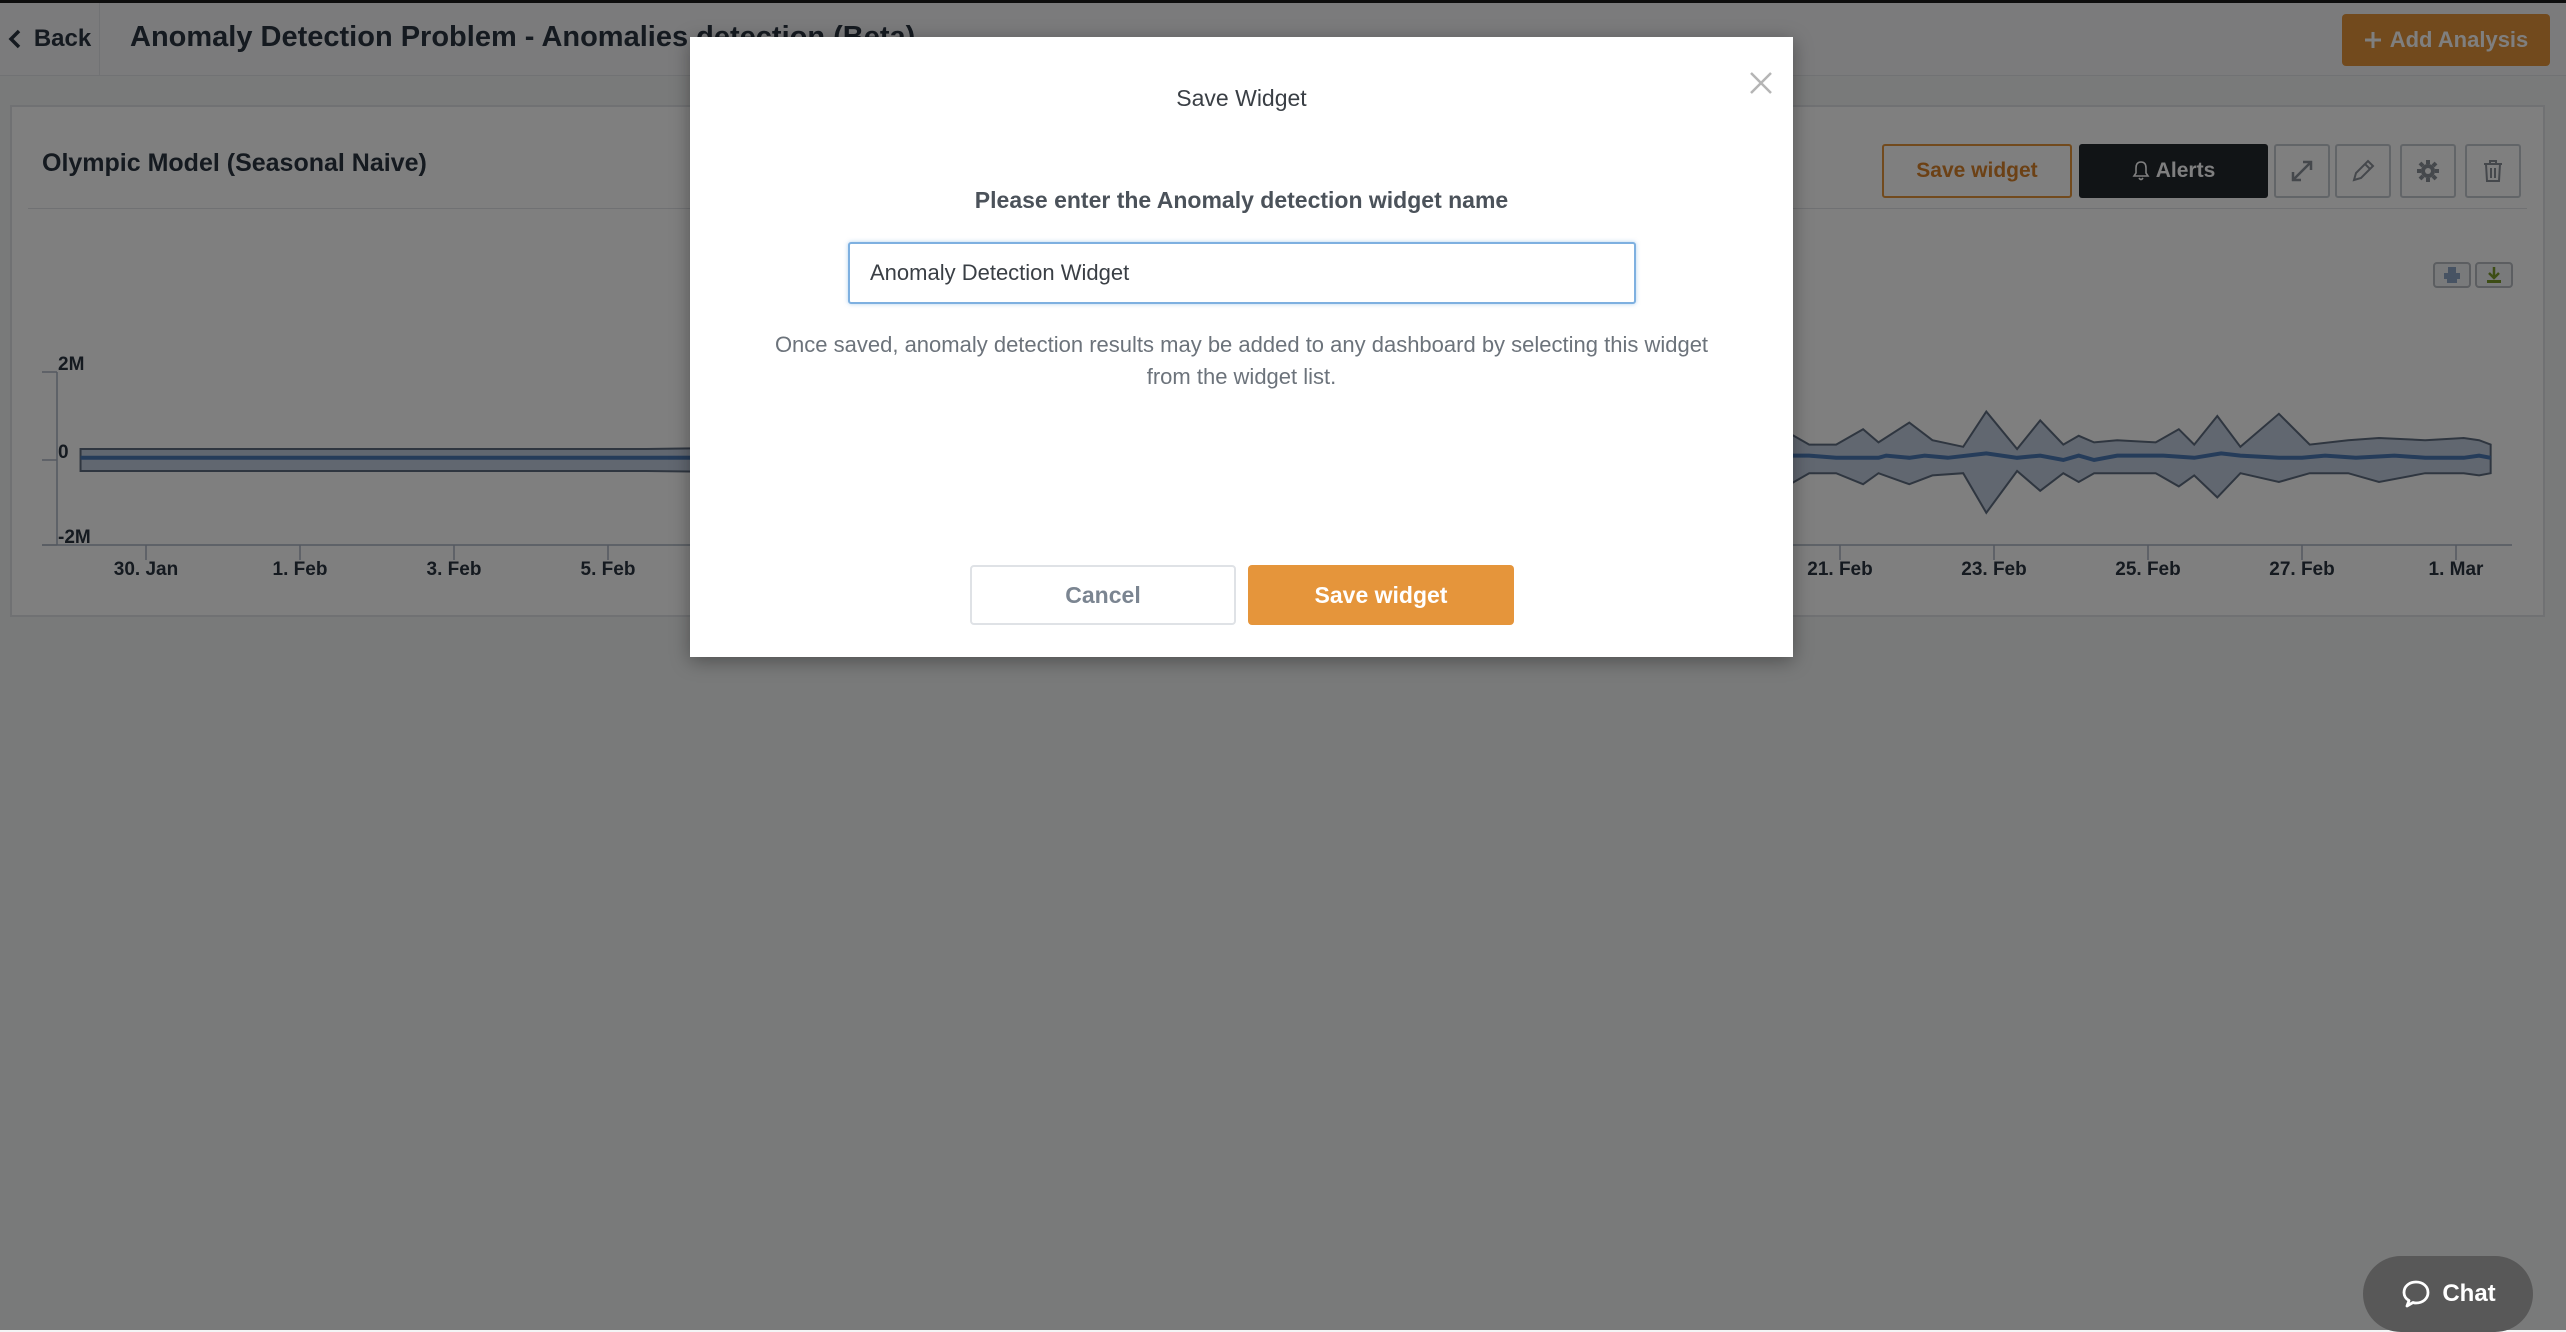 Image resolution: width=2566 pixels, height=1332 pixels. What do you see at coordinates (1103, 595) in the screenshot?
I see `cancel-button: Cancel` at bounding box center [1103, 595].